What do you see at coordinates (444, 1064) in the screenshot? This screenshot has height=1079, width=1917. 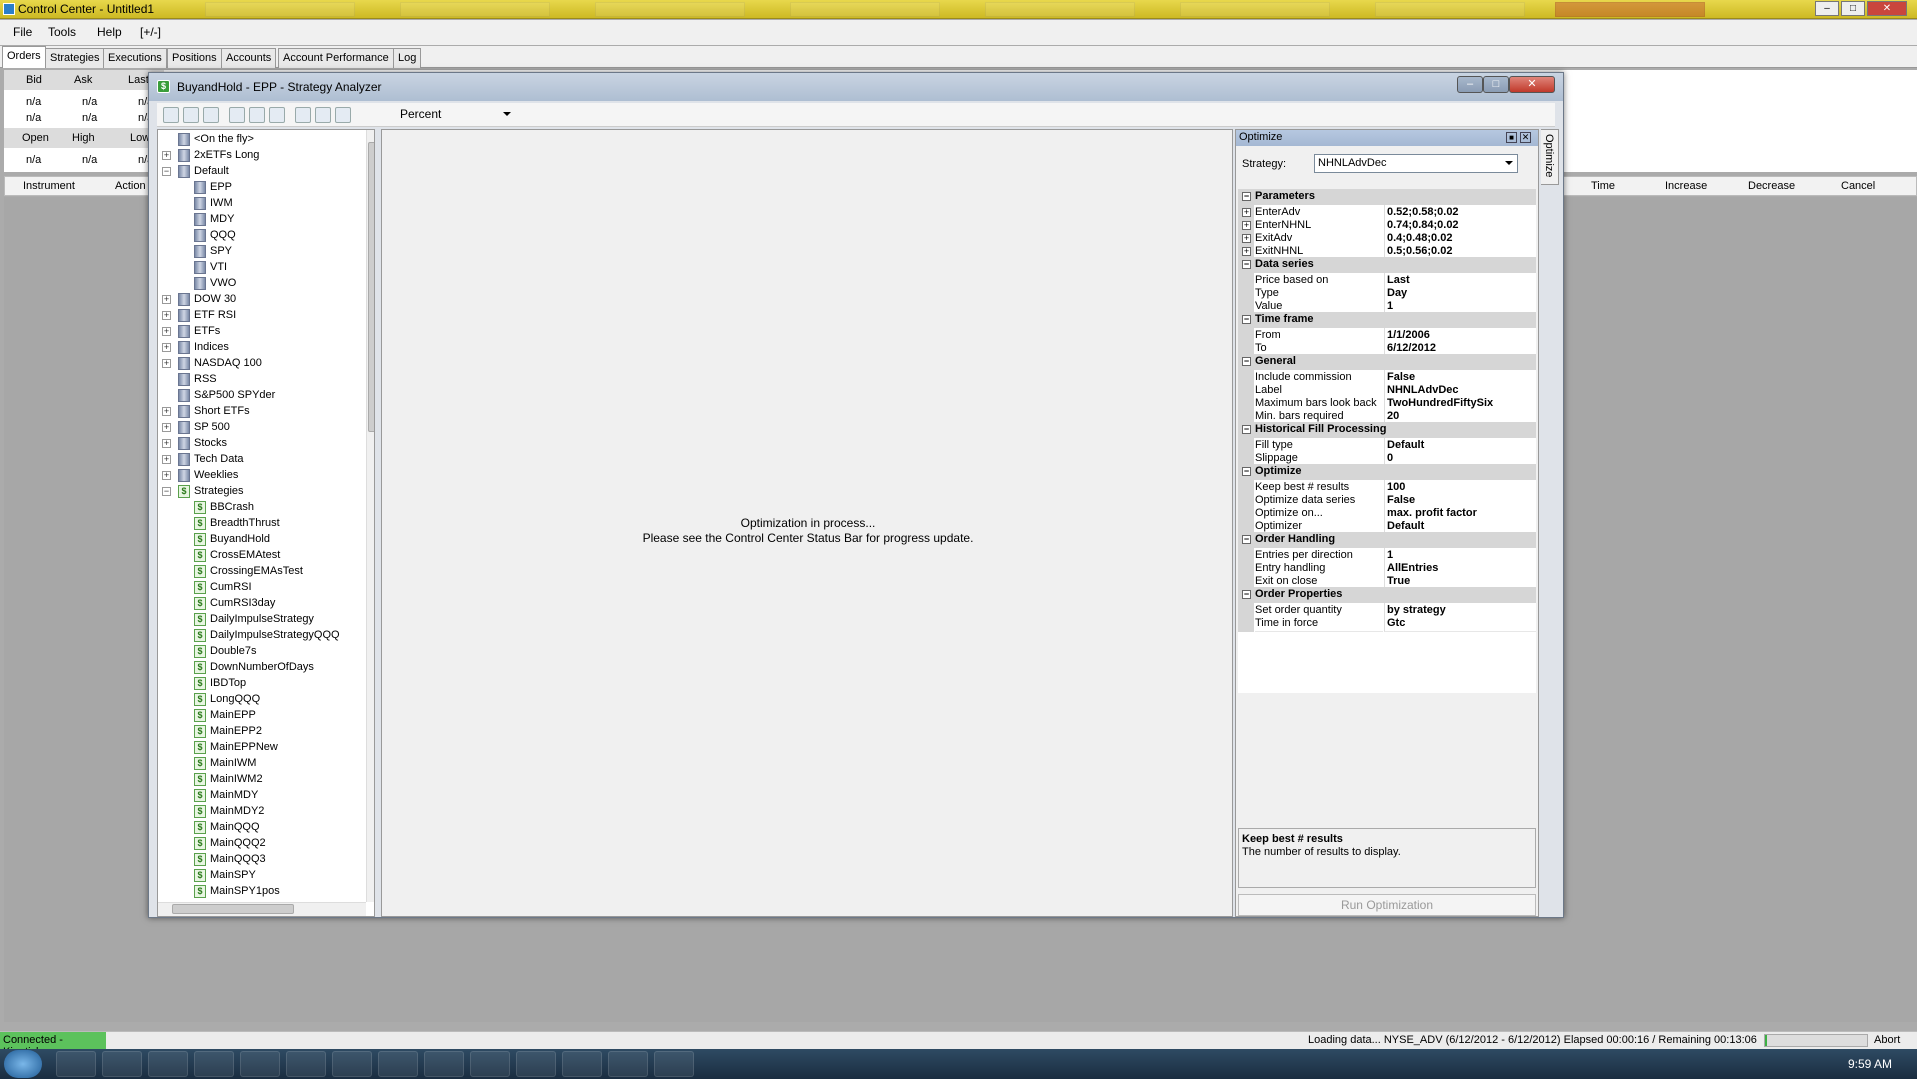 I see `chart-icon` at bounding box center [444, 1064].